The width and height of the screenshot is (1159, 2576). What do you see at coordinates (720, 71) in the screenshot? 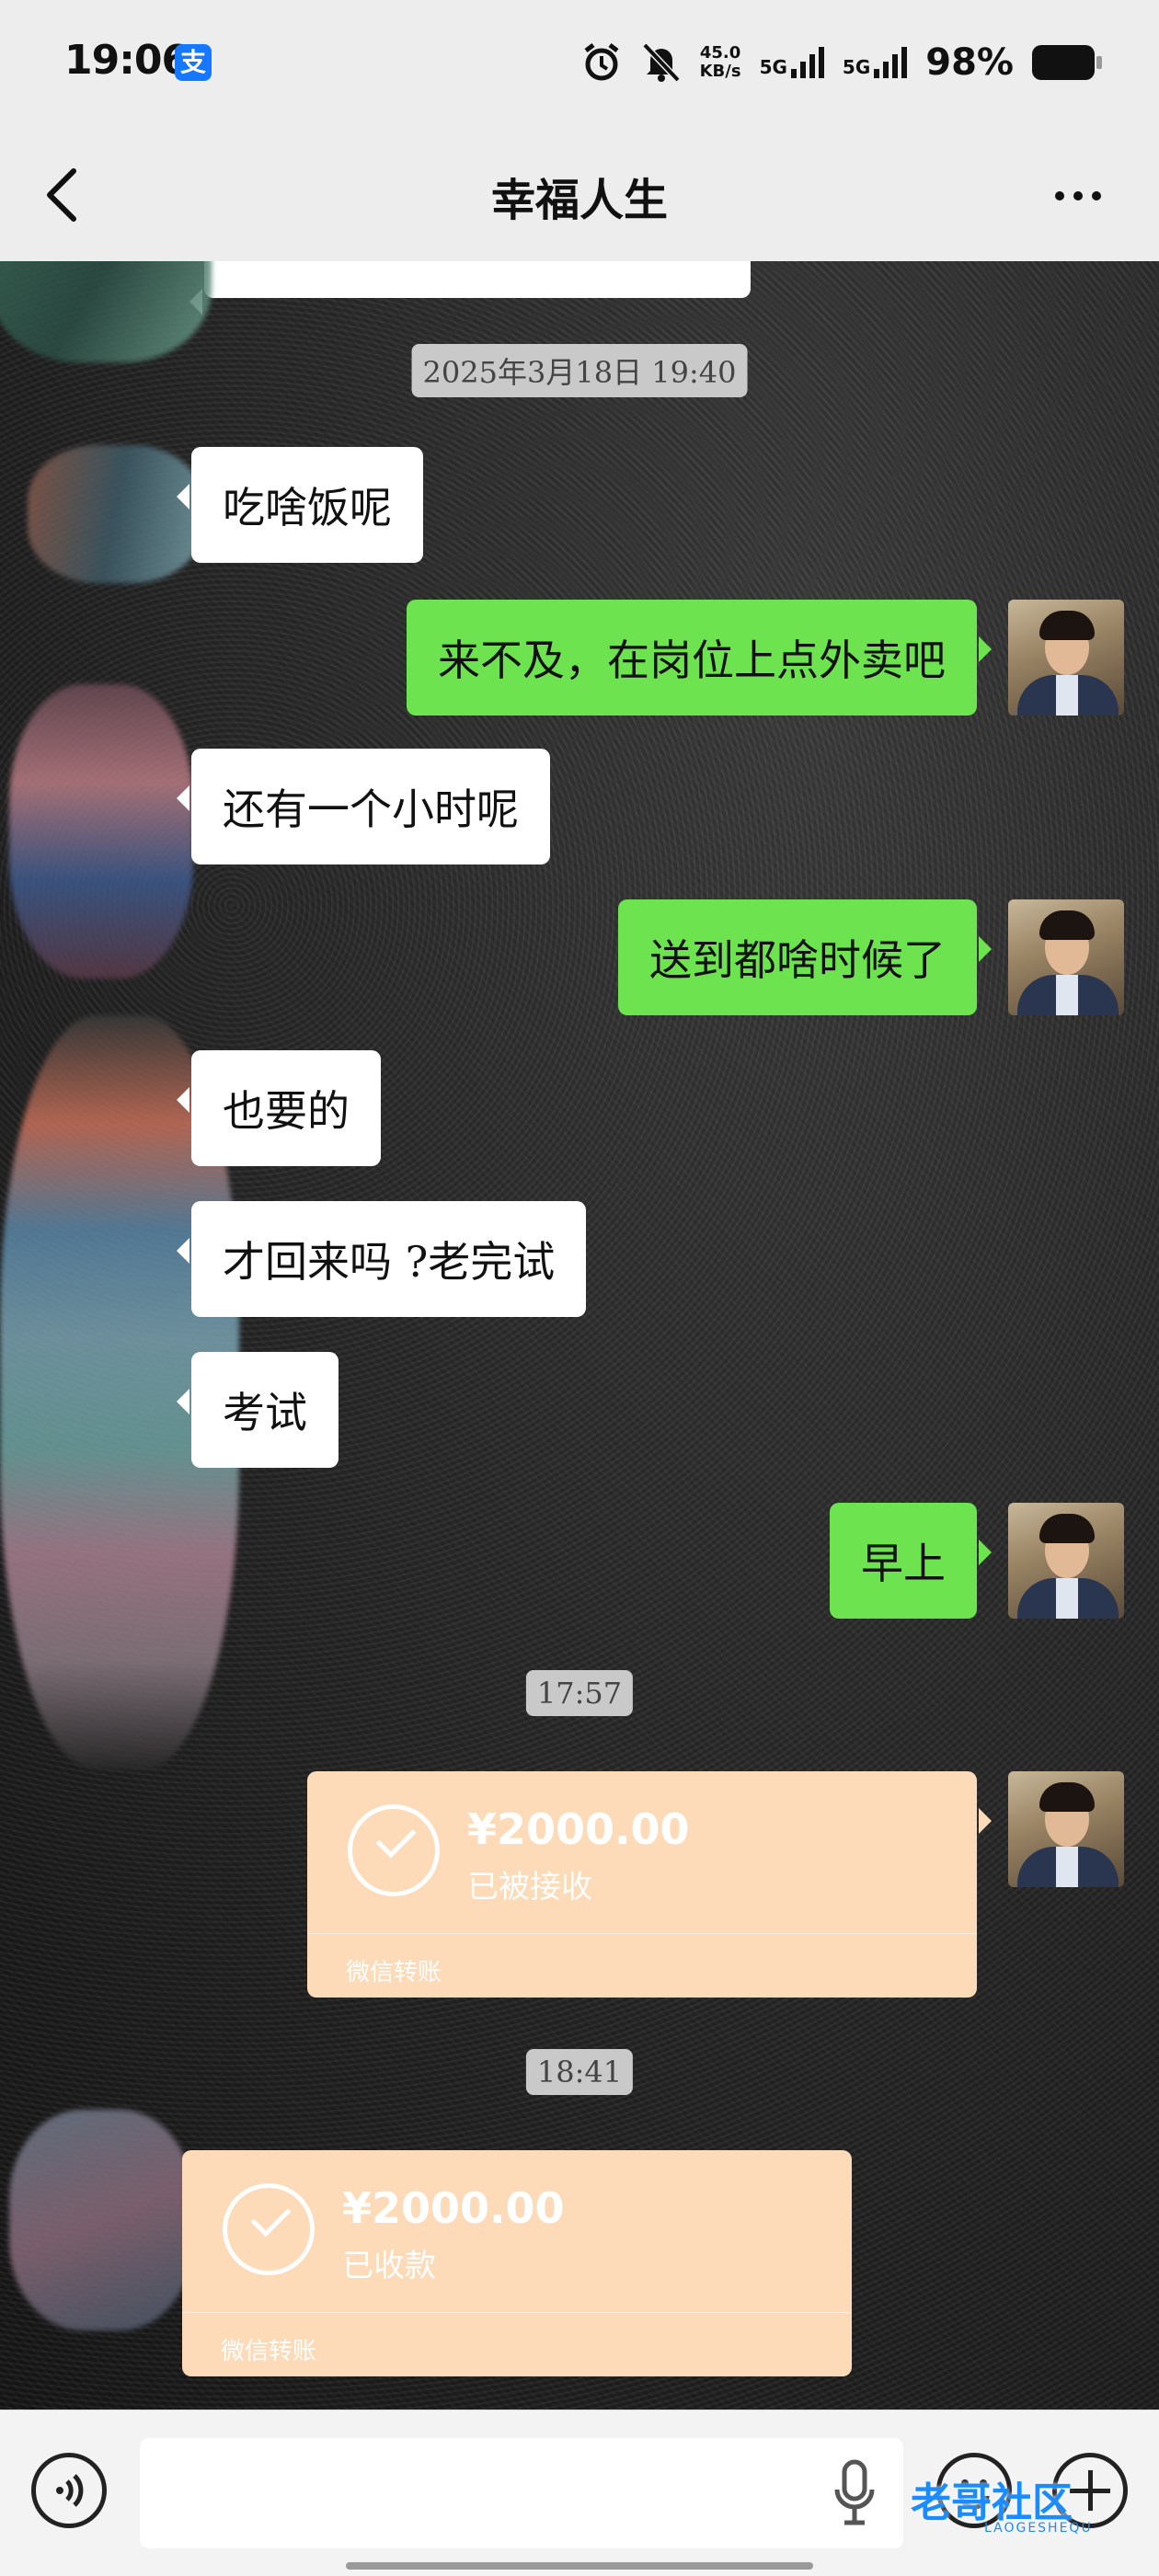
I see `net-speed-unit: KB/s` at bounding box center [720, 71].